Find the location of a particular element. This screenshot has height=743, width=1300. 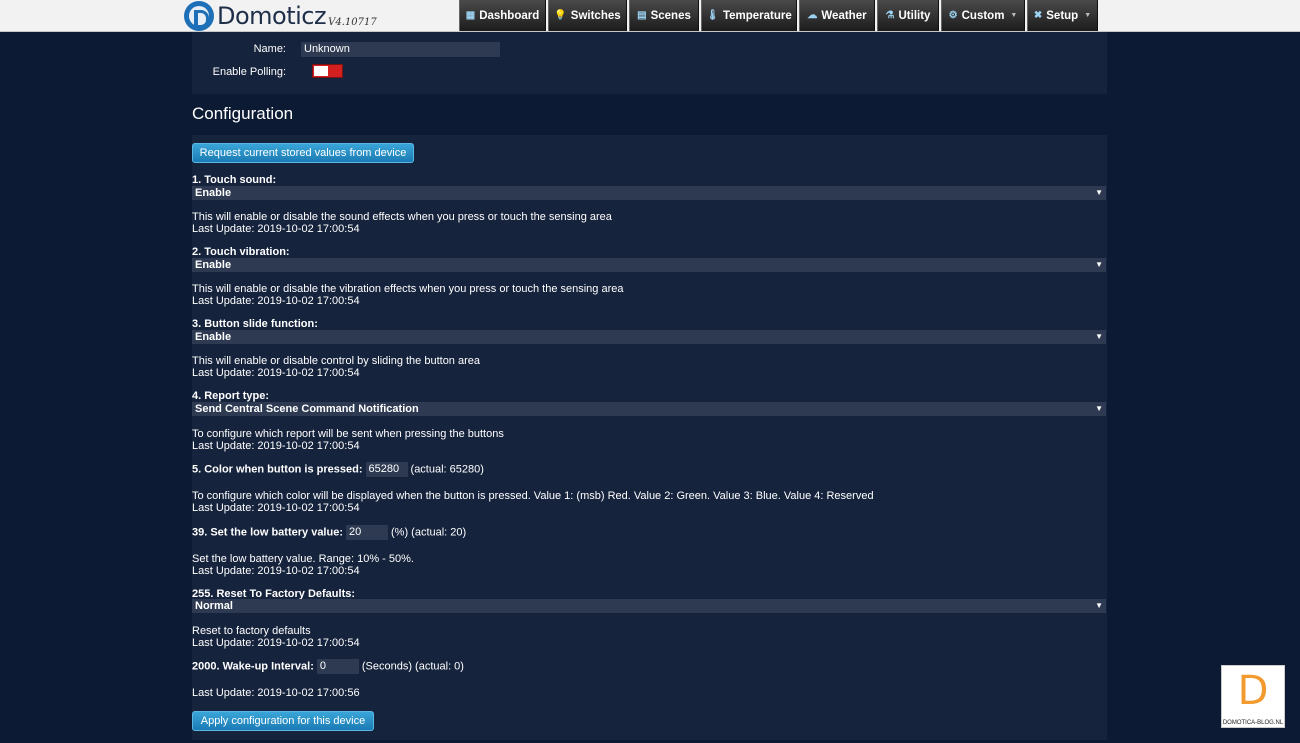

nav-label: Dashboard is located at coordinates (509, 15).